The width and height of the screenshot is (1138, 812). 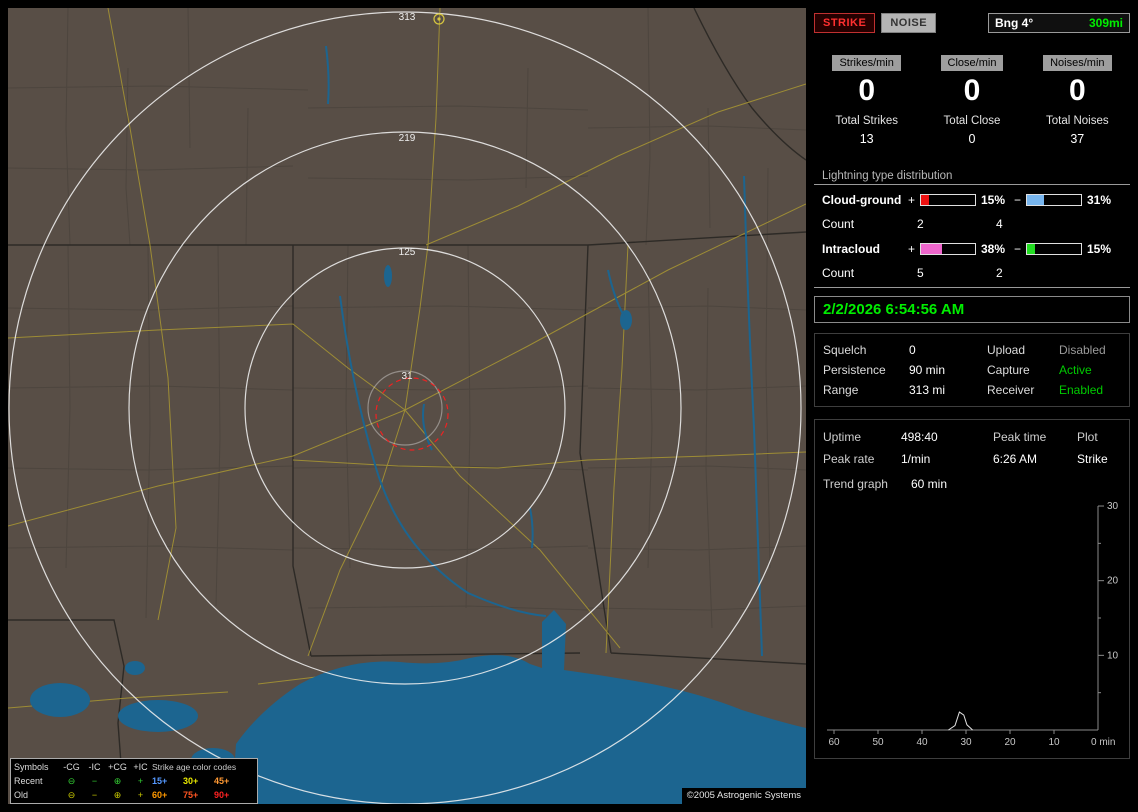 What do you see at coordinates (222, 781) in the screenshot?
I see `age-45-label: 45+` at bounding box center [222, 781].